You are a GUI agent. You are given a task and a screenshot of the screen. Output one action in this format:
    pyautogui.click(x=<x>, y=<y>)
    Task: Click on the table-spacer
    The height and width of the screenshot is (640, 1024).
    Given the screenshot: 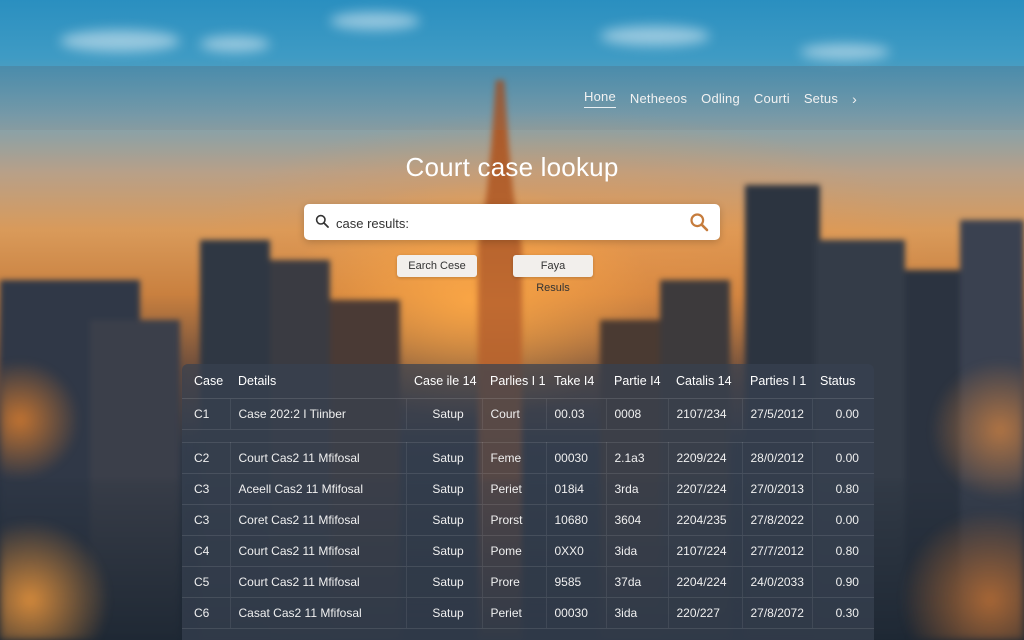 What is the action you would take?
    pyautogui.click(x=528, y=436)
    